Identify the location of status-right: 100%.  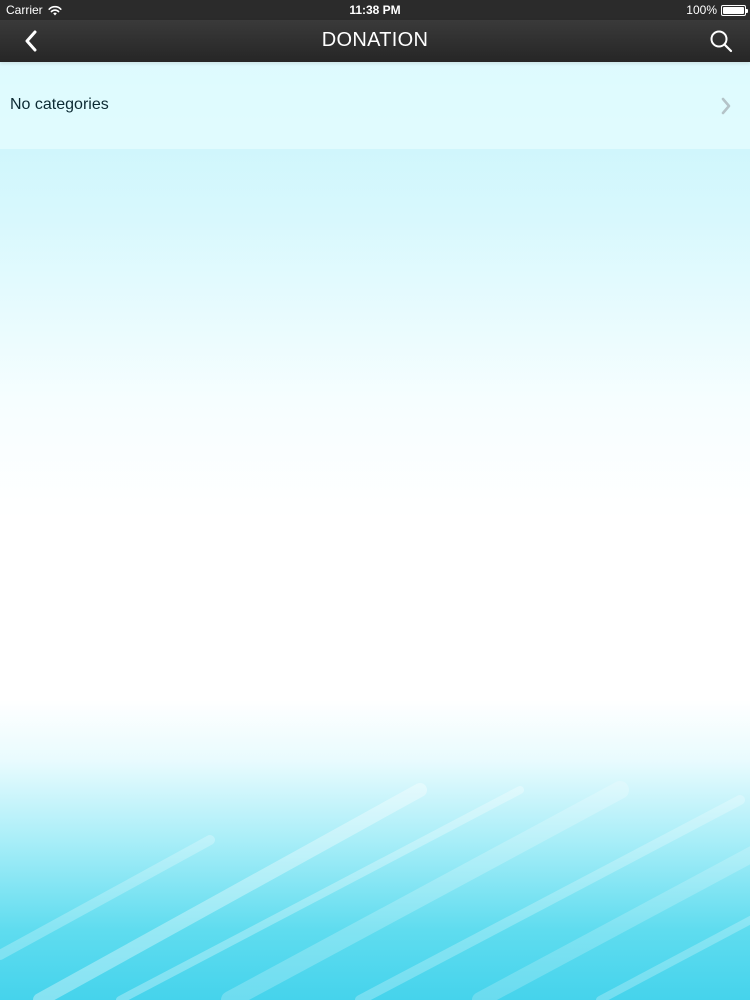
(717, 10).